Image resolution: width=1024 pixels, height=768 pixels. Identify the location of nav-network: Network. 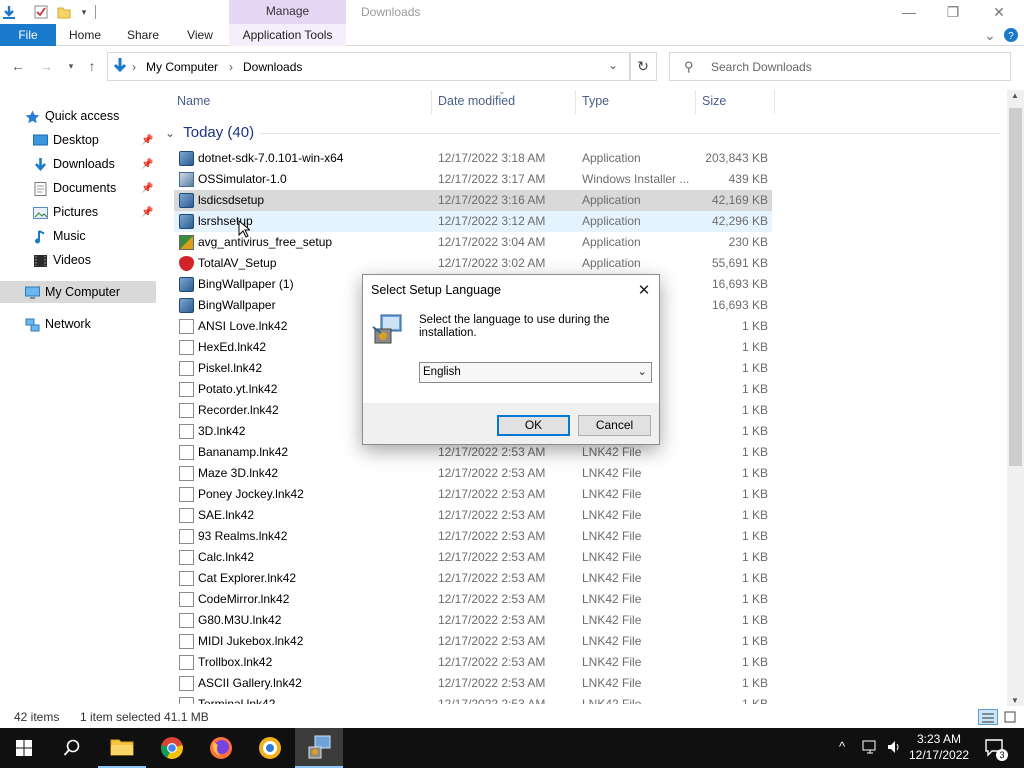
(78, 324).